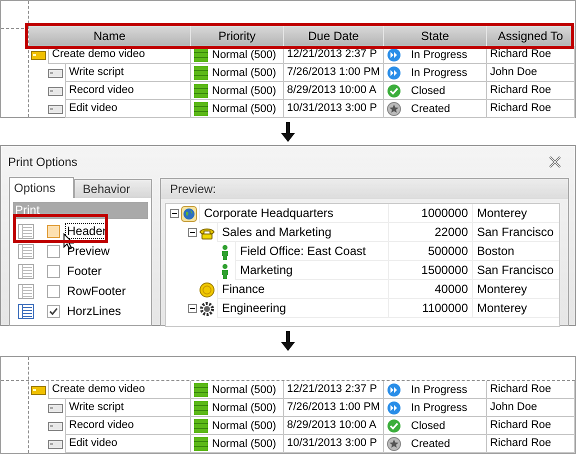  Describe the element at coordinates (113, 188) in the screenshot. I see `tab: Behavior` at that location.